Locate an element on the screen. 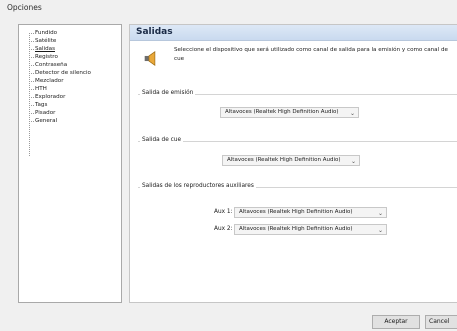  cancel-button: Cancel is located at coordinates (441, 322).